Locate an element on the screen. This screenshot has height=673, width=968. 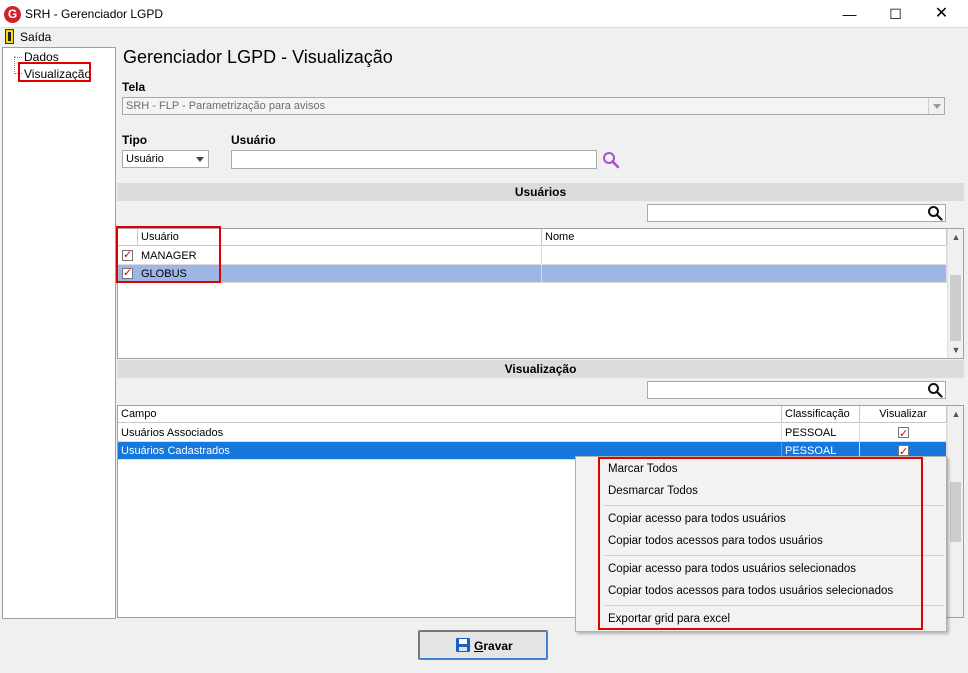
tela-select: SRH - FLP - Parametrização para avisos is located at coordinates (533, 106).